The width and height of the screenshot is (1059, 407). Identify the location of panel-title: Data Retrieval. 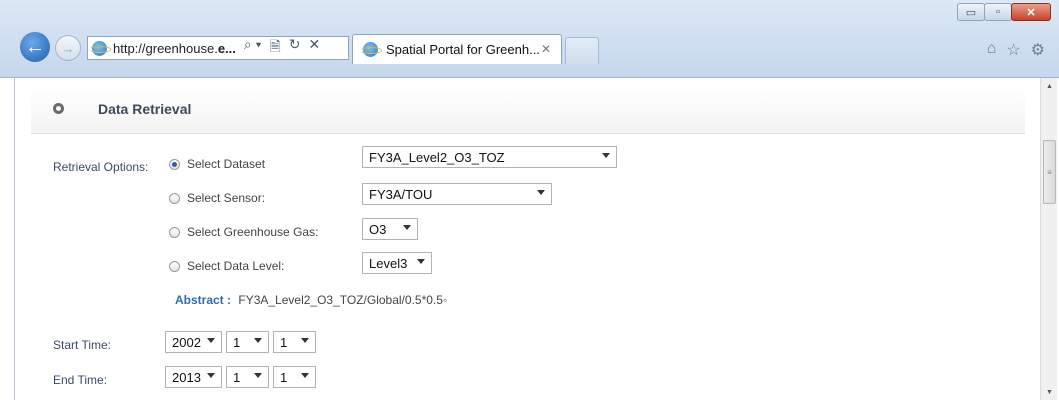
(145, 109).